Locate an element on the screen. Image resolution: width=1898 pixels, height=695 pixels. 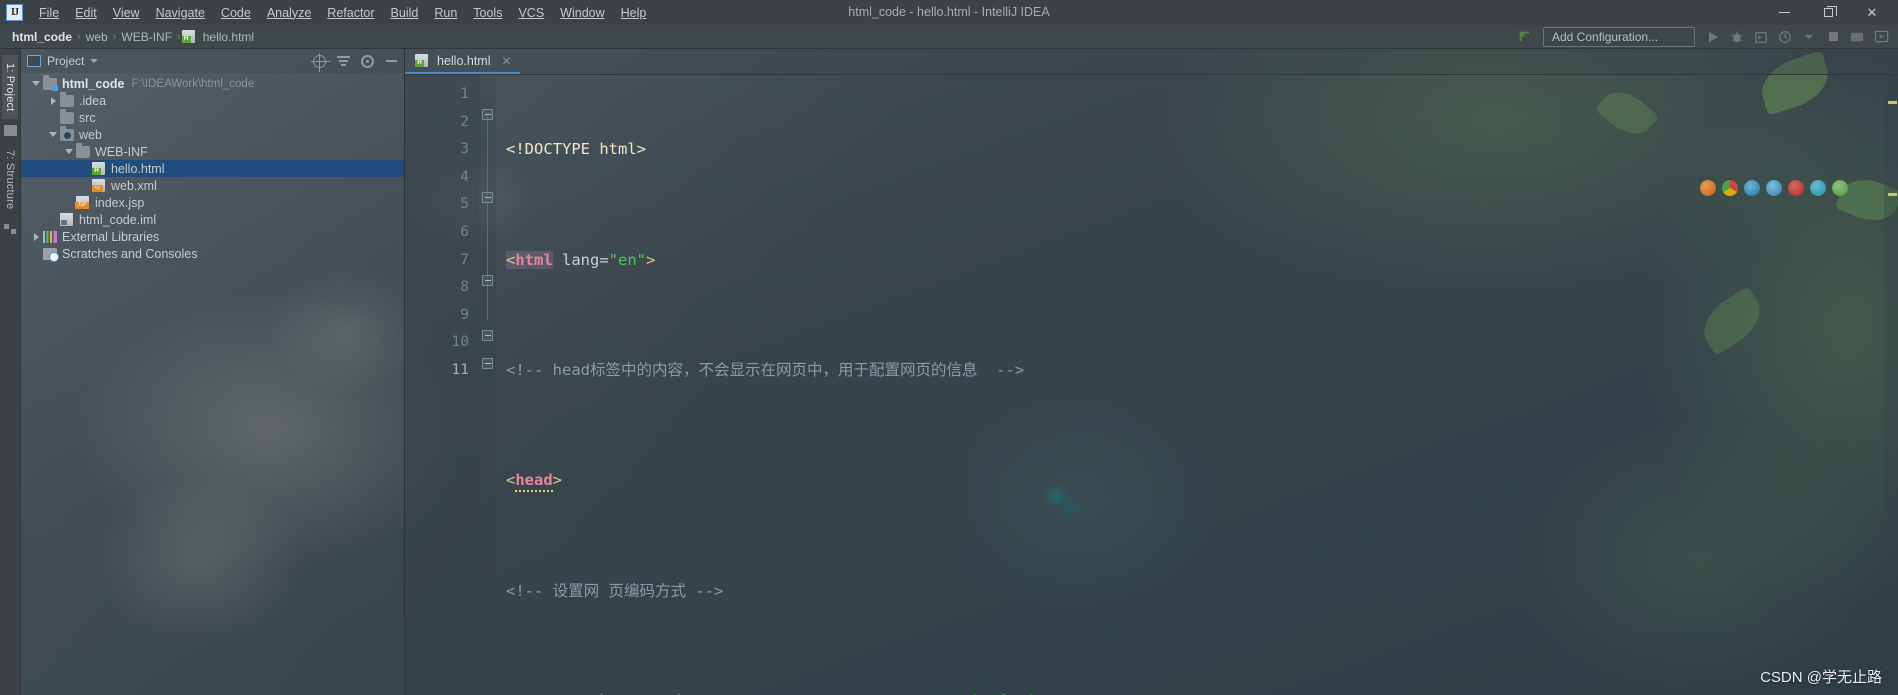
tree-node-idea: .idea is located at coordinates (212, 100).